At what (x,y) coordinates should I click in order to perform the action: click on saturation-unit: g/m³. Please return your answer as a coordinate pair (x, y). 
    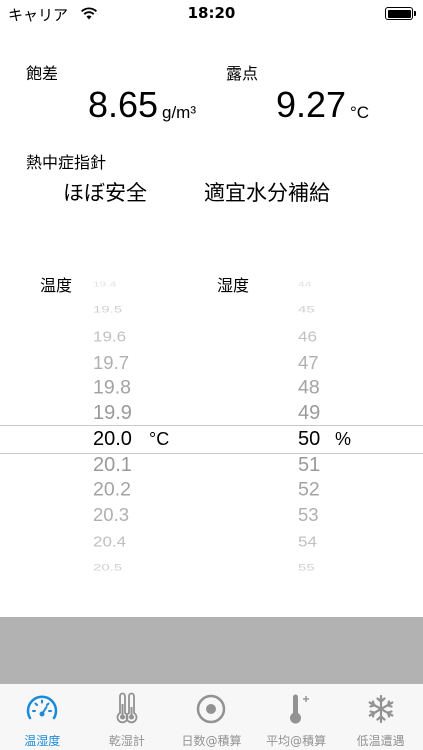
    Looking at the image, I should click on (179, 112).